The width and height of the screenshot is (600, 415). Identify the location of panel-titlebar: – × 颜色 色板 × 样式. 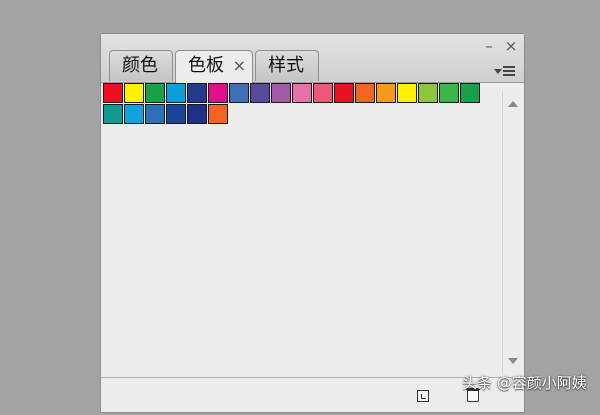
(312, 58).